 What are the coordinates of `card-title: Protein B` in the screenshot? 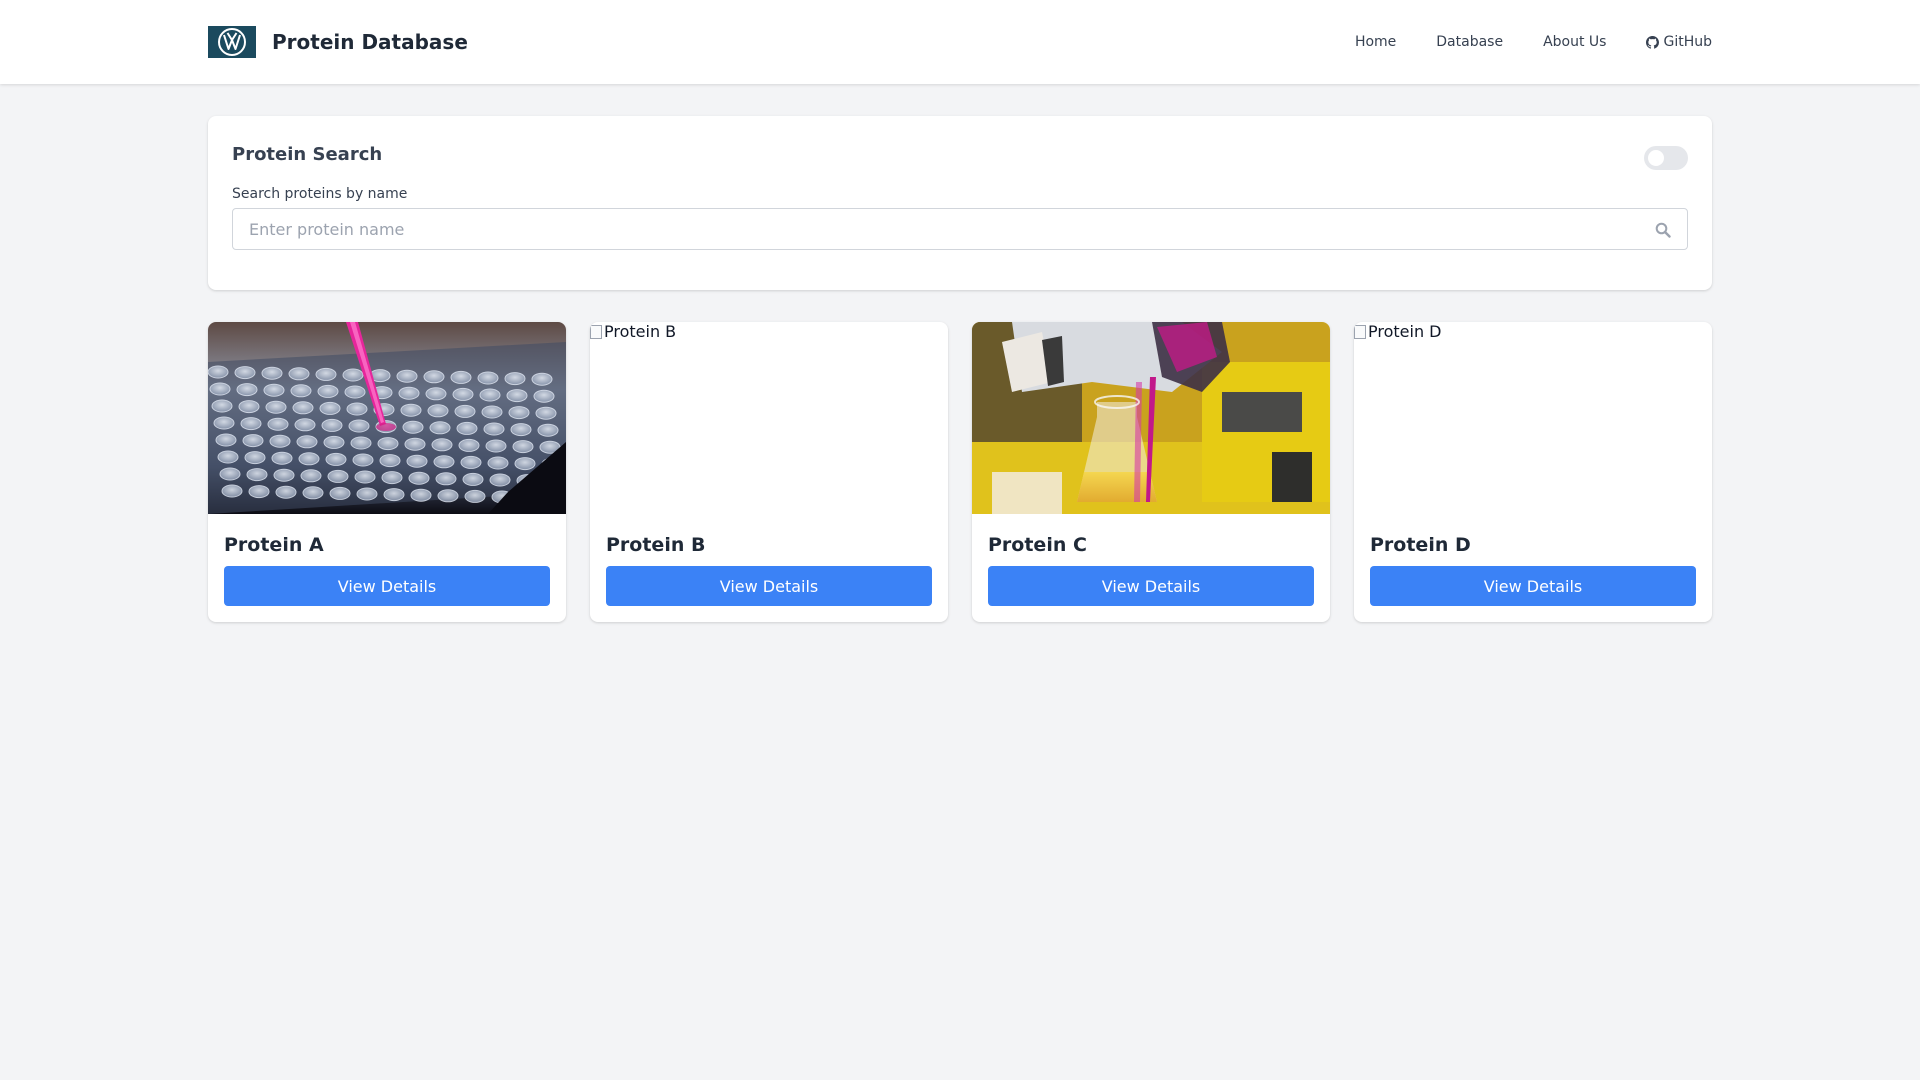 It's located at (656, 545).